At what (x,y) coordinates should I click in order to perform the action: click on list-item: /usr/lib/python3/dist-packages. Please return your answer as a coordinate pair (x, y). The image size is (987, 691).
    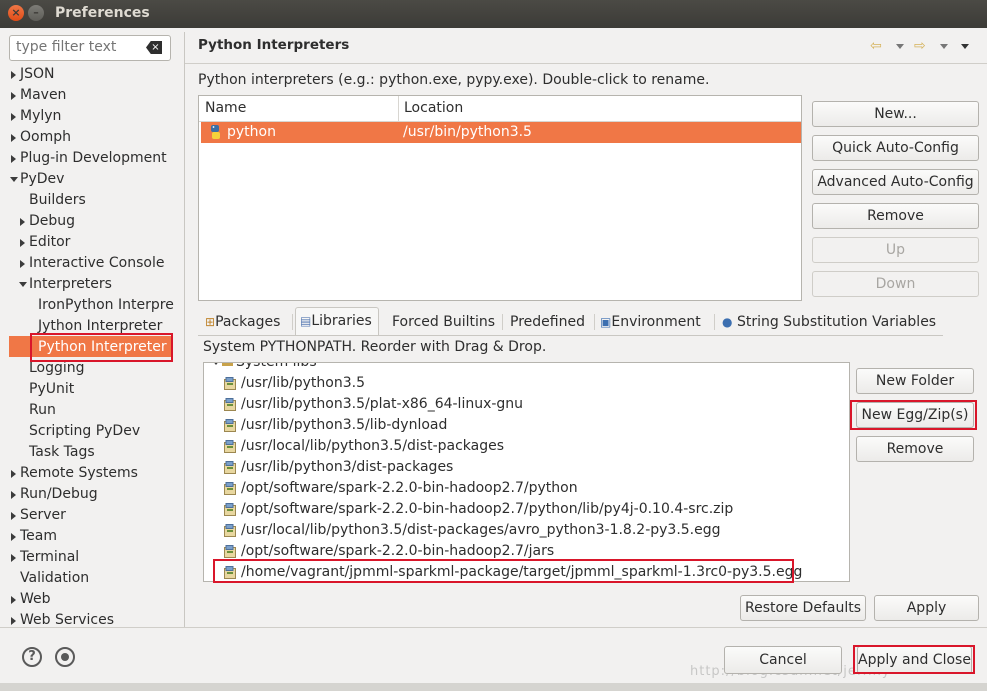
    Looking at the image, I should click on (524, 467).